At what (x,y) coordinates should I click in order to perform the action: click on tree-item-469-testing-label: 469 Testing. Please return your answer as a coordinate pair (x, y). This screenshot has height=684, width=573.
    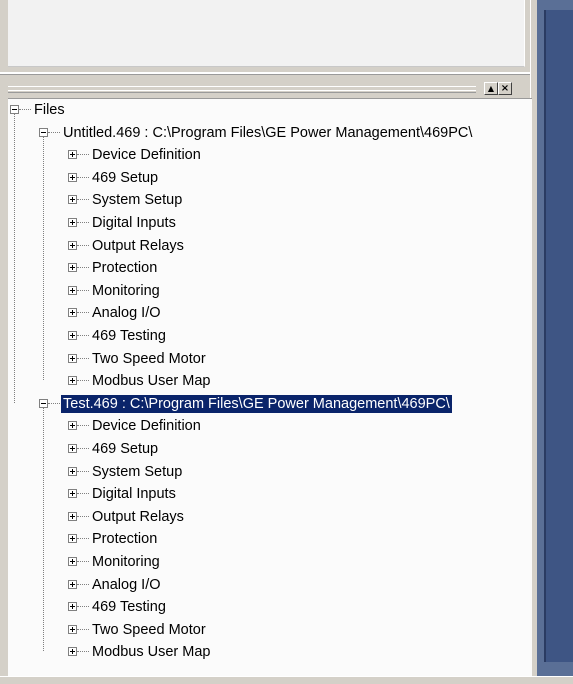
    Looking at the image, I should click on (129, 607).